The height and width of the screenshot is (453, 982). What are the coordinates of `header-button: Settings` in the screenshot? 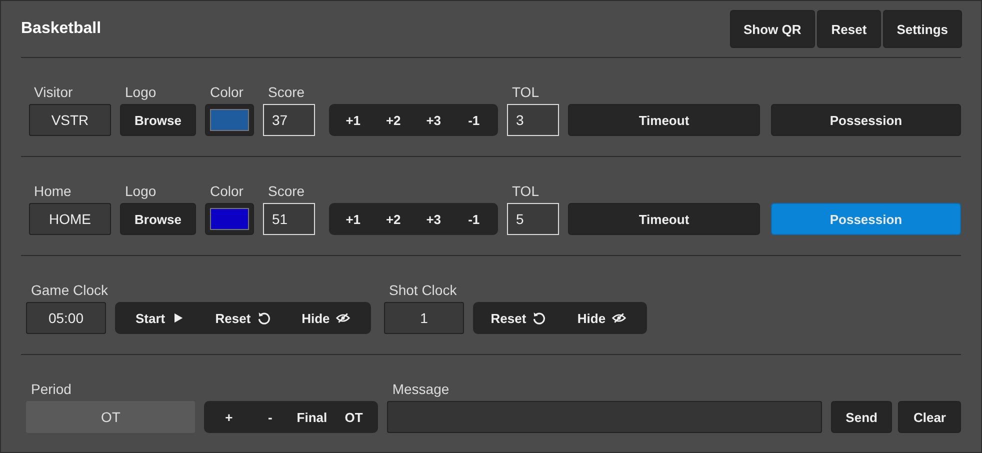 It's located at (922, 29).